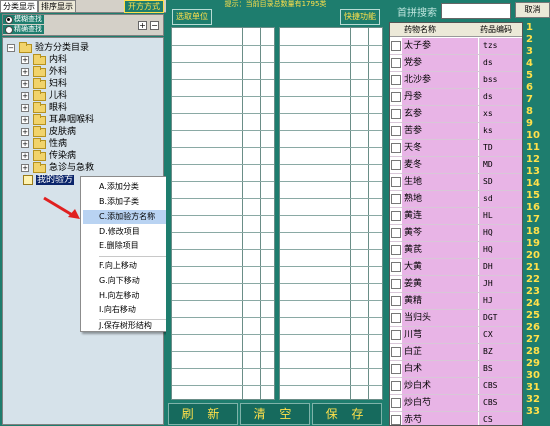 The image size is (550, 426). I want to click on quick-function-button: 快捷功能, so click(360, 17).